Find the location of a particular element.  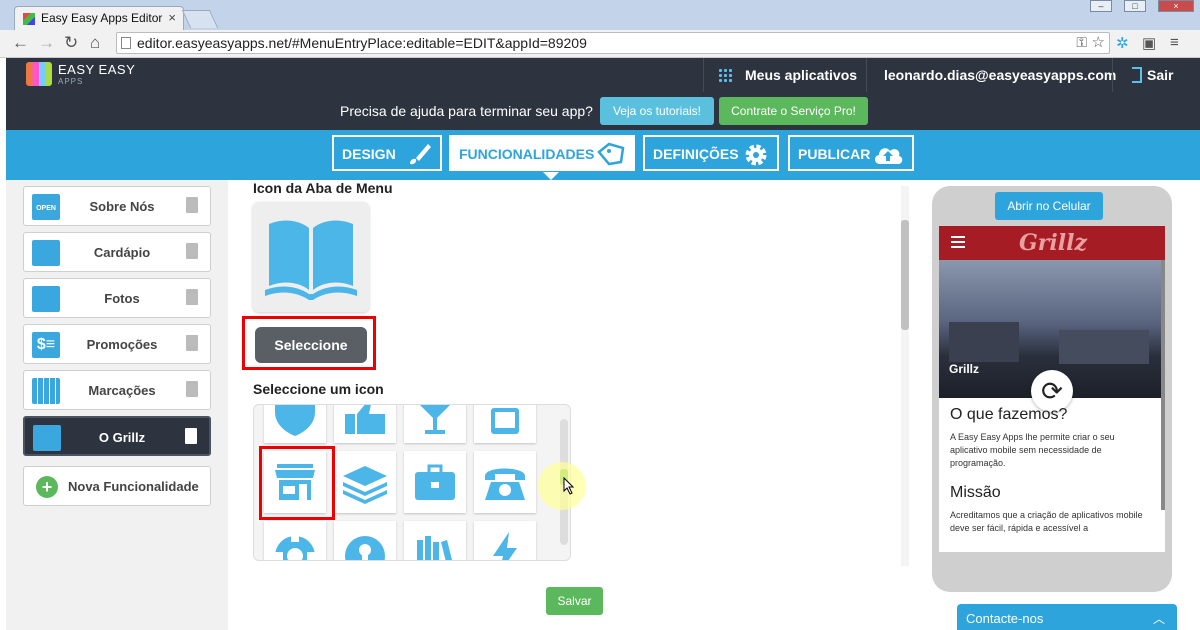

hero-photo: Grillz ⟳ is located at coordinates (1050, 336).